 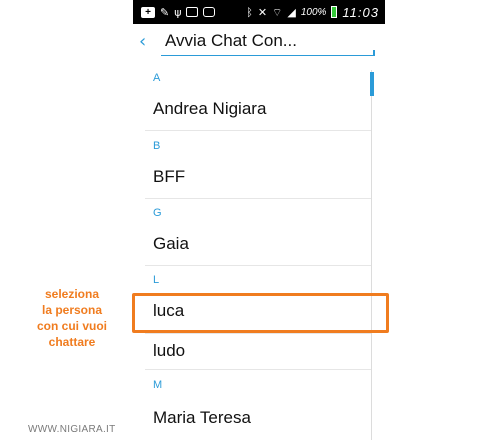 I want to click on scrollbar-thumb, so click(x=372, y=84).